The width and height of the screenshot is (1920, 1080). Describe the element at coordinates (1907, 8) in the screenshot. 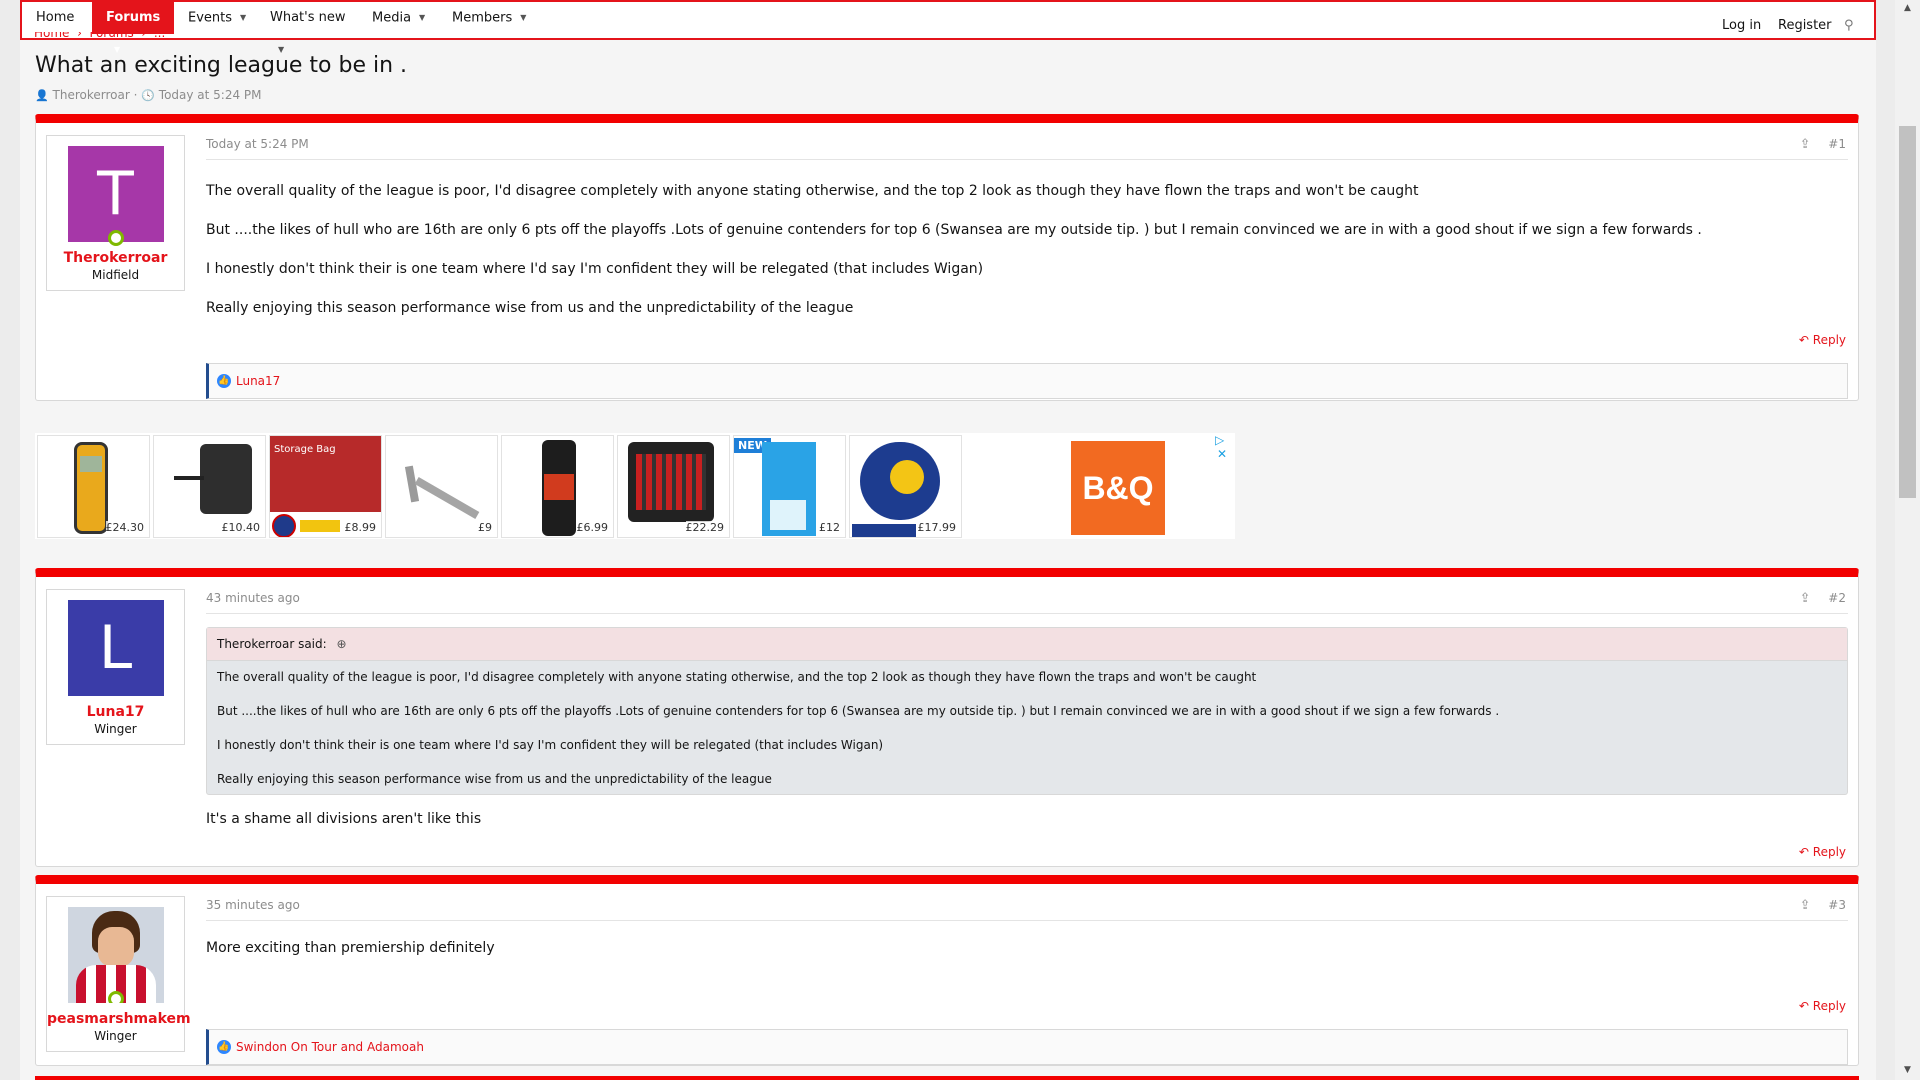

I see `scroll-up-arrow-icon: ▲` at that location.